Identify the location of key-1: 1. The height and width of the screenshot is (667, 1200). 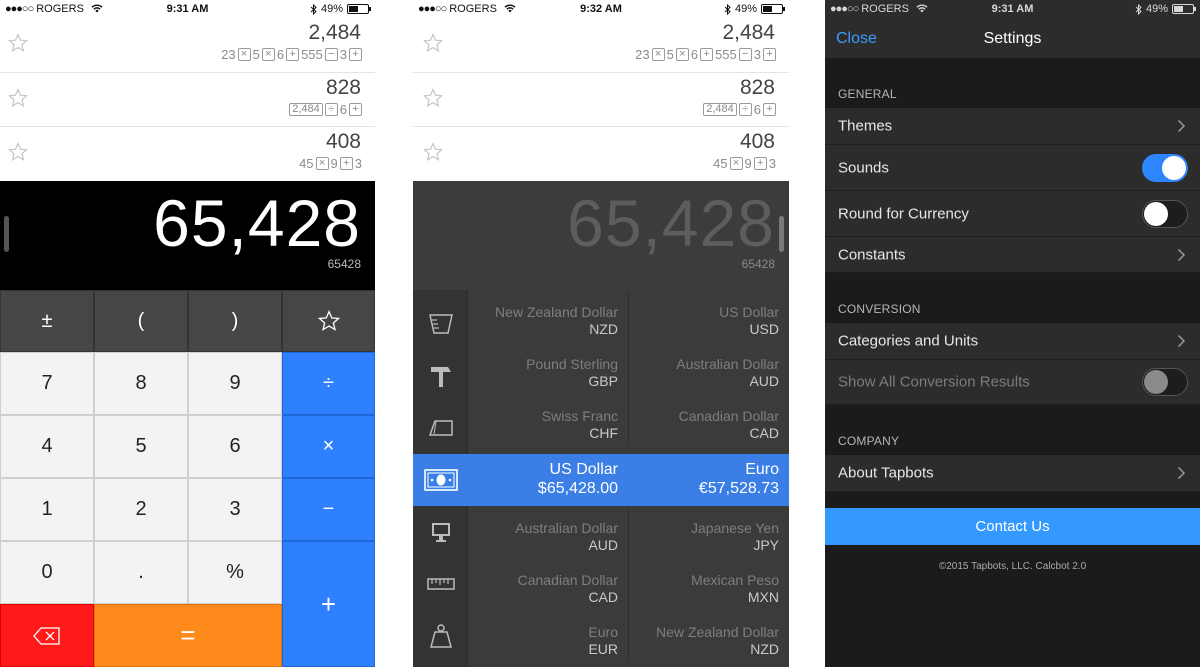
(47, 509).